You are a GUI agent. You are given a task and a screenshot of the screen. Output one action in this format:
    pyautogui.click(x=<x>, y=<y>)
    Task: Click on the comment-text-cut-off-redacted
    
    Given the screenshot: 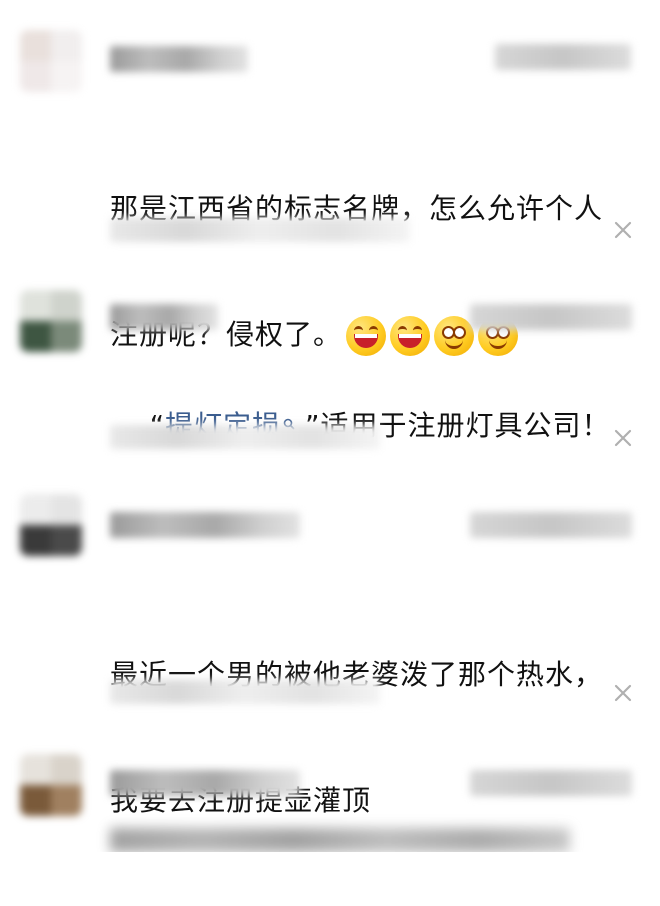 What is the action you would take?
    pyautogui.click(x=340, y=840)
    